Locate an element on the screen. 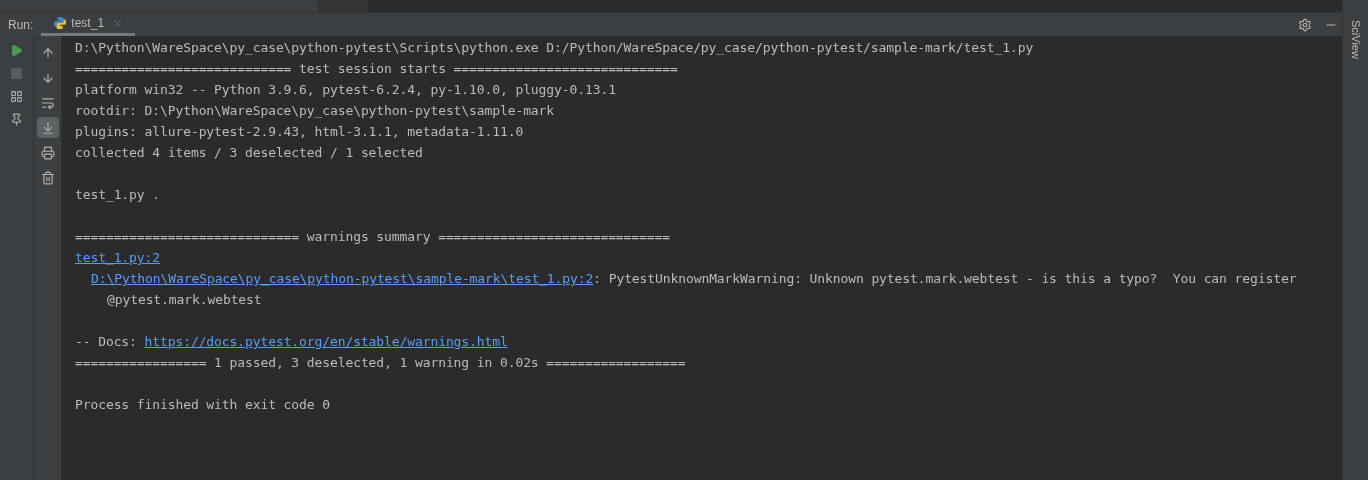 The height and width of the screenshot is (480, 1368). scroll-to-end-icon is located at coordinates (47, 127).